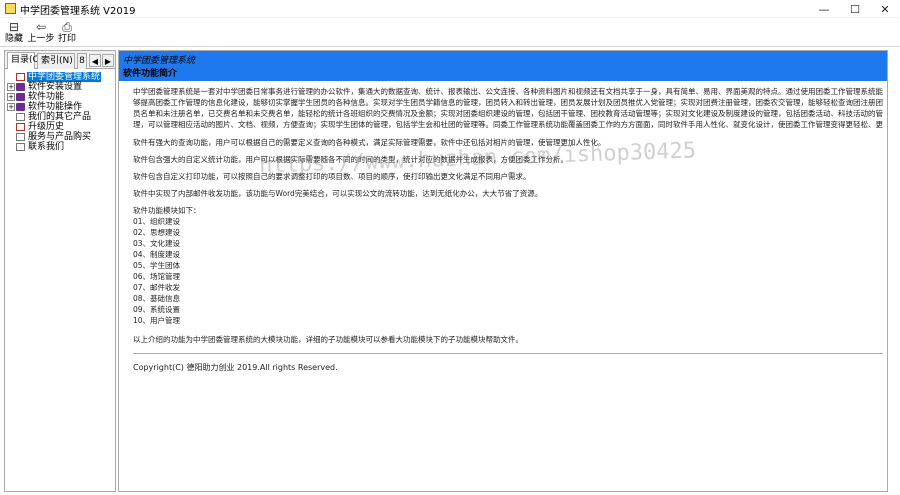  I want to click on tree-item-purchase: 服务与产品购买, so click(60, 137).